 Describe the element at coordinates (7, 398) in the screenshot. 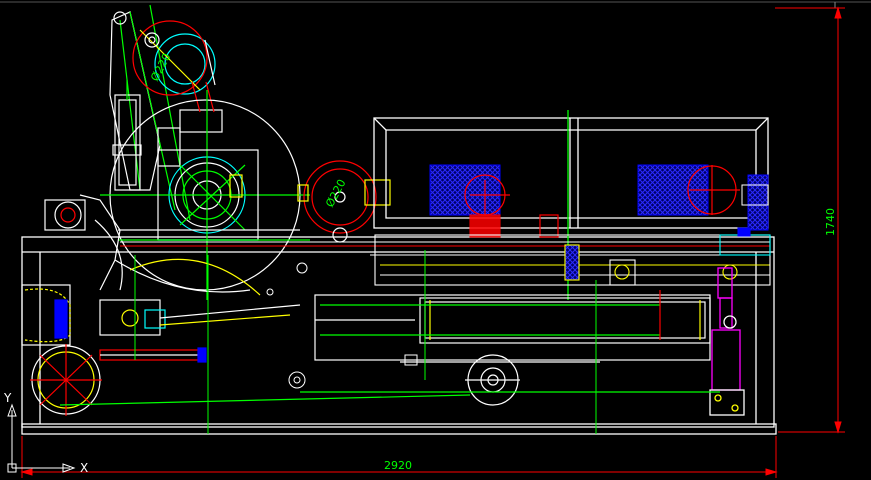

I see `ucs-y-label: Y` at that location.